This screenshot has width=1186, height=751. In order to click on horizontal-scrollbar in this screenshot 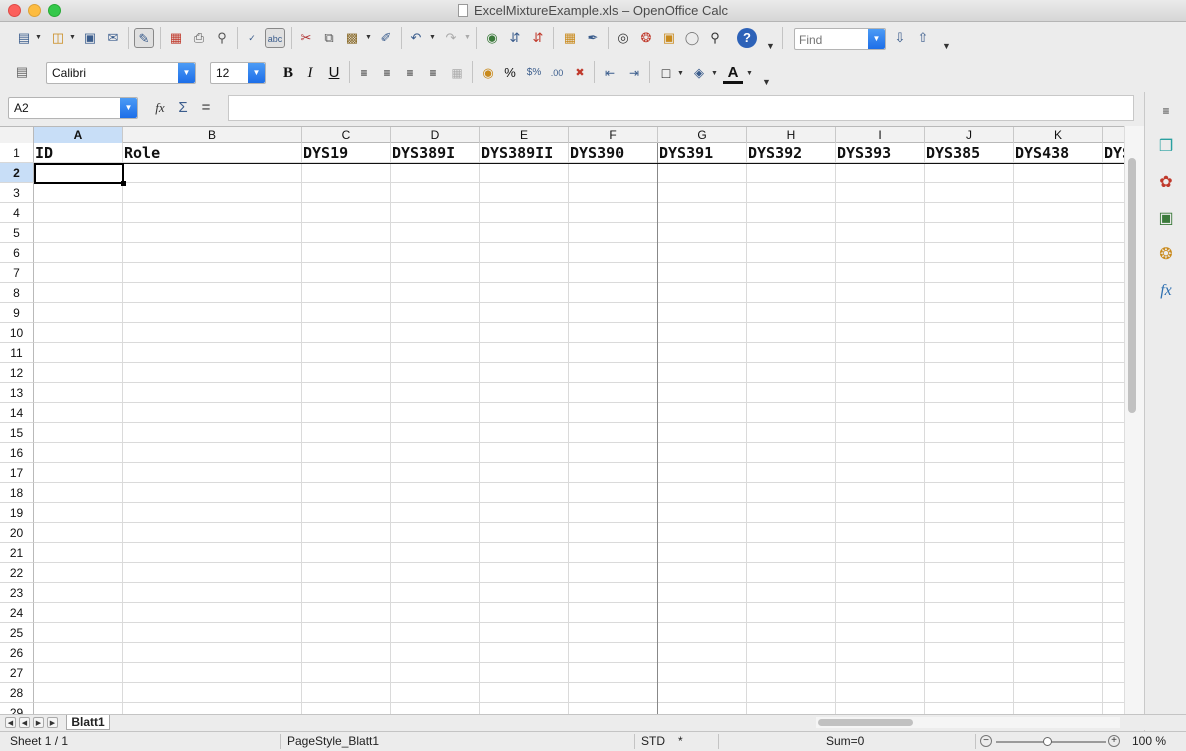, I will do `click(968, 722)`.